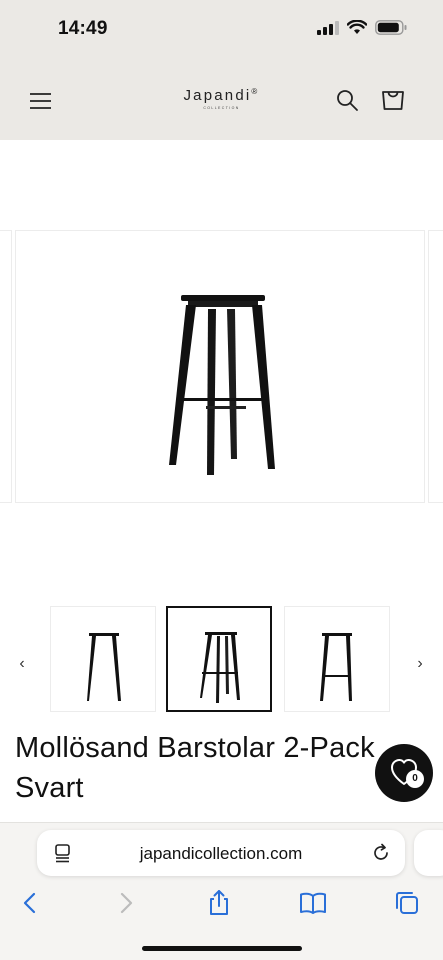 The image size is (443, 960). I want to click on wishlist-count-badge: 0, so click(415, 779).